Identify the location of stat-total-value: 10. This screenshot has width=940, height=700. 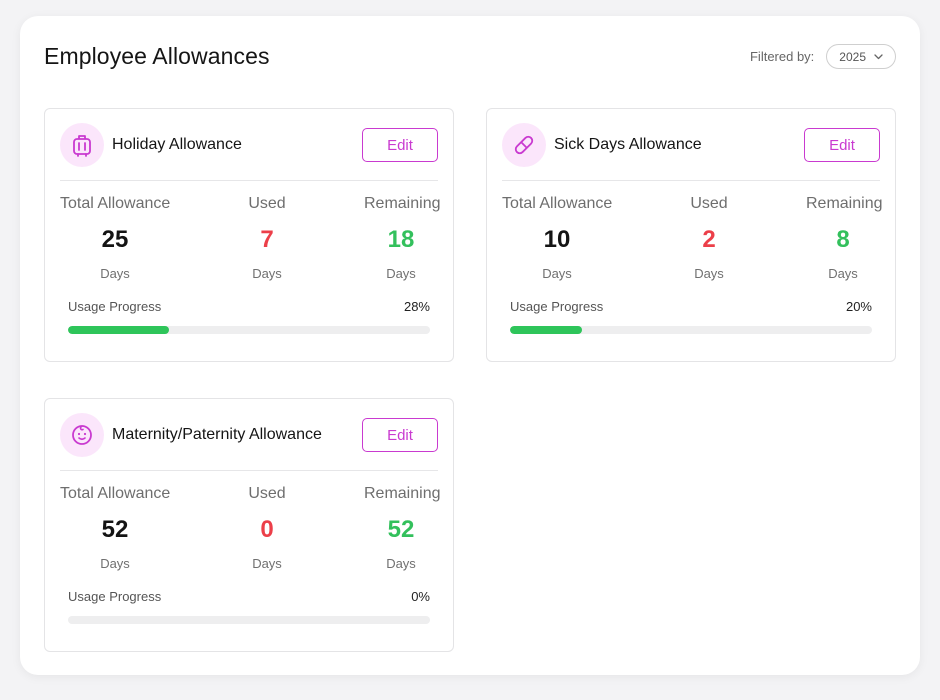
(557, 239).